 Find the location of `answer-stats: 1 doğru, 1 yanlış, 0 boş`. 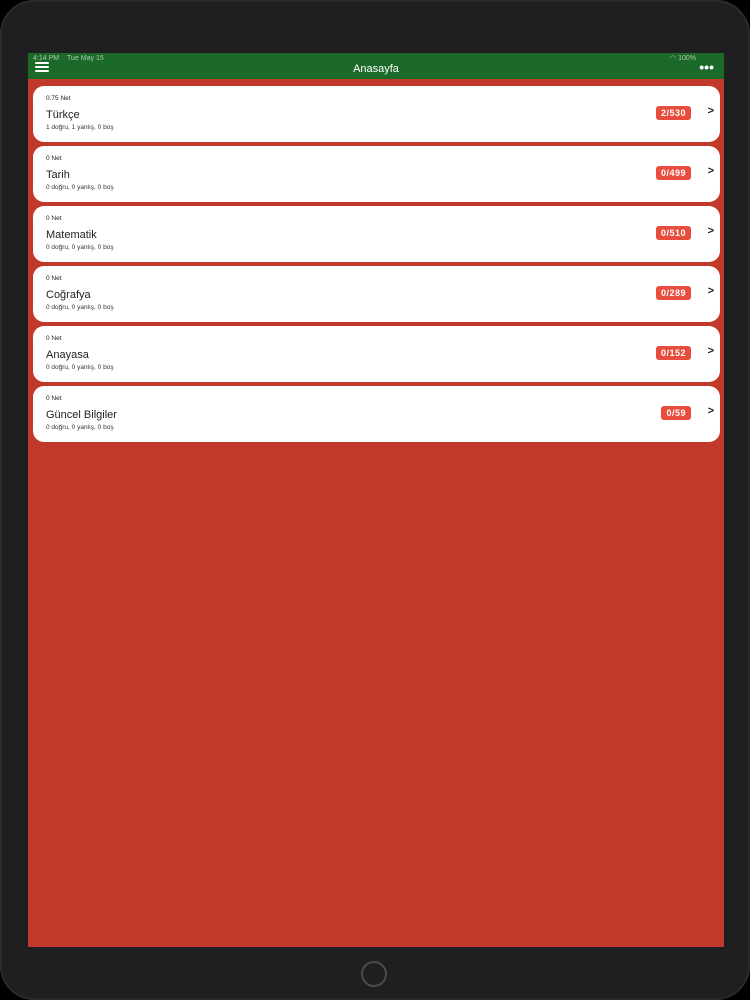

answer-stats: 1 doğru, 1 yanlış, 0 boş is located at coordinates (80, 127).